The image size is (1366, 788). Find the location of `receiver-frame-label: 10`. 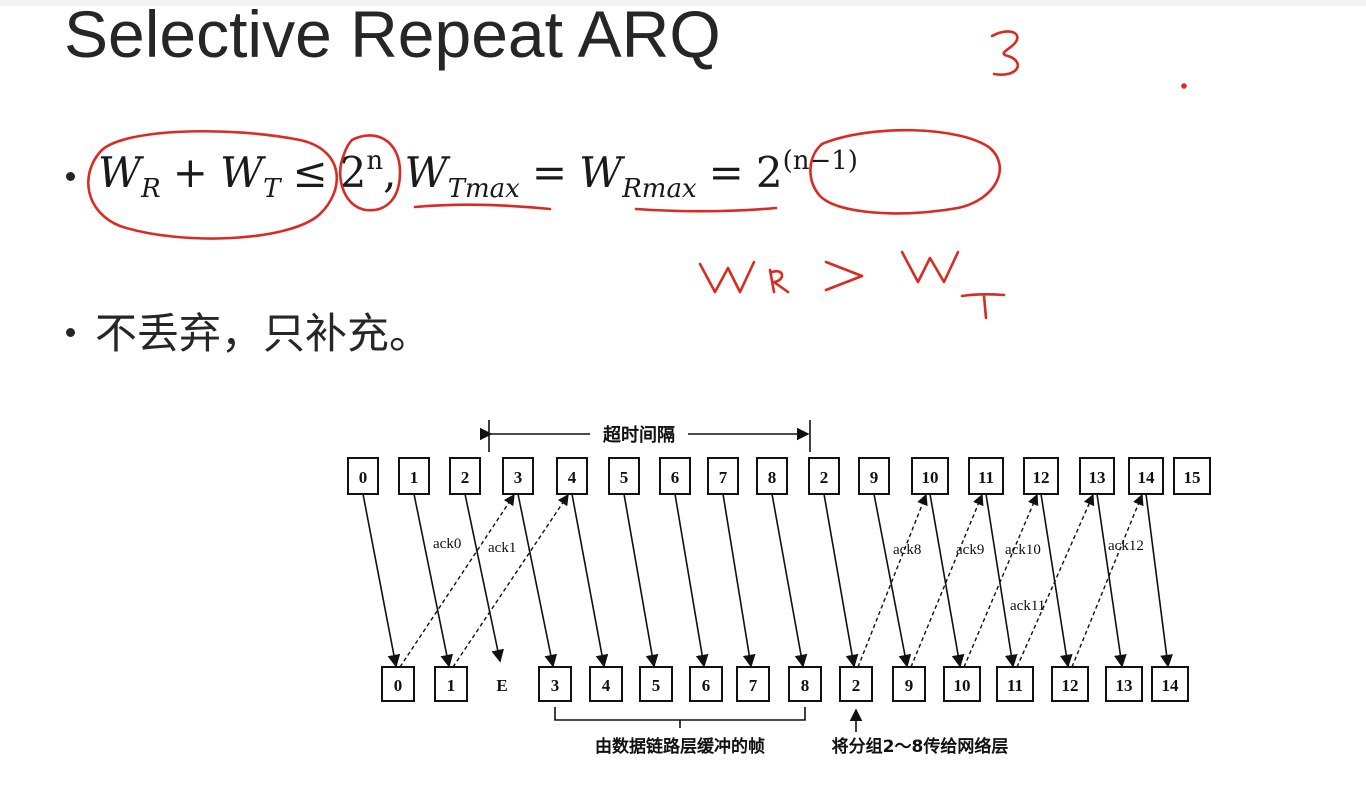

receiver-frame-label: 10 is located at coordinates (962, 685).